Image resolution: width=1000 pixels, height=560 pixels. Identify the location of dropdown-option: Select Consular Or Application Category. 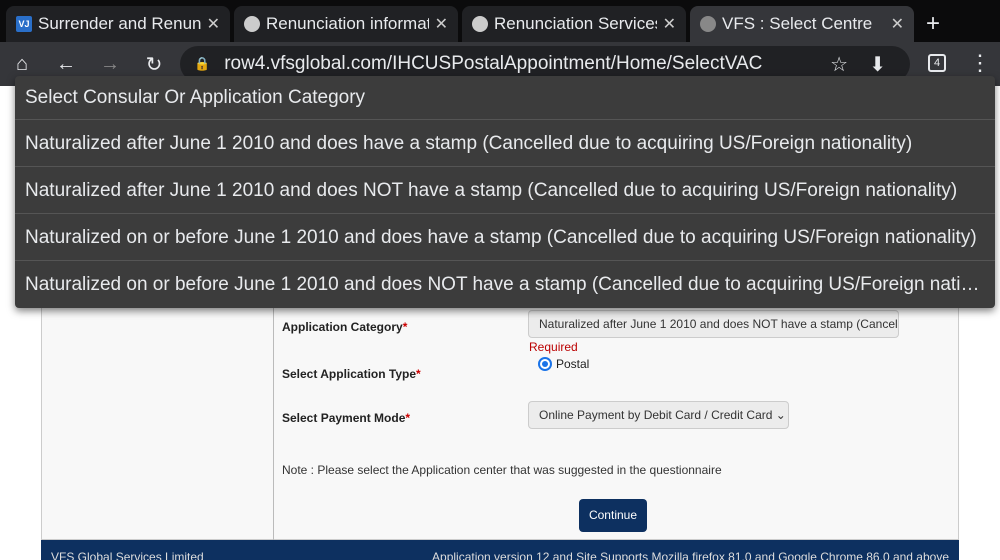
(505, 98).